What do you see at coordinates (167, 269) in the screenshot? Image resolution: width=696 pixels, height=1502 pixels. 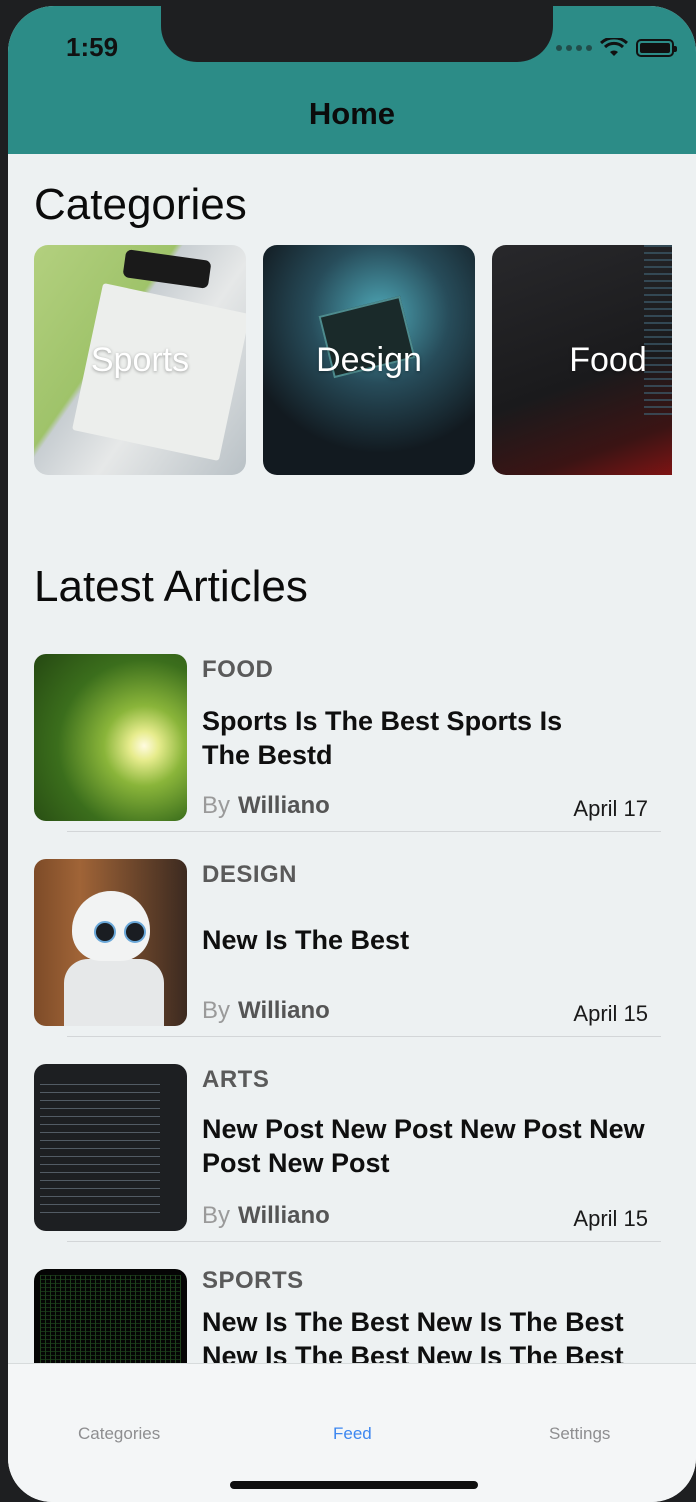 I see `sunglasses-image` at bounding box center [167, 269].